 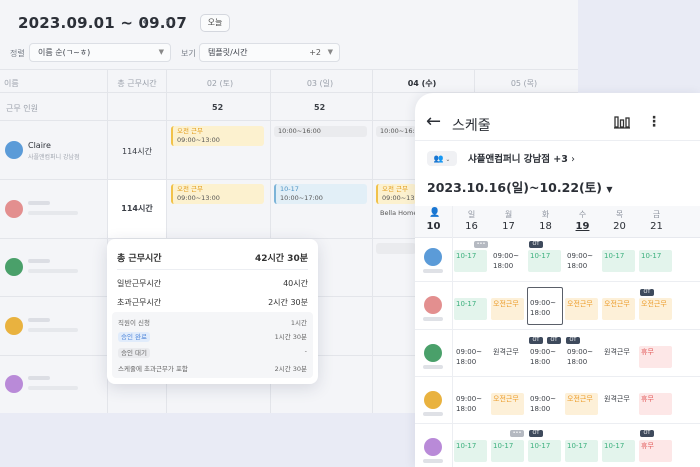 What do you see at coordinates (545, 226) in the screenshot?
I see `day-number: 18` at bounding box center [545, 226].